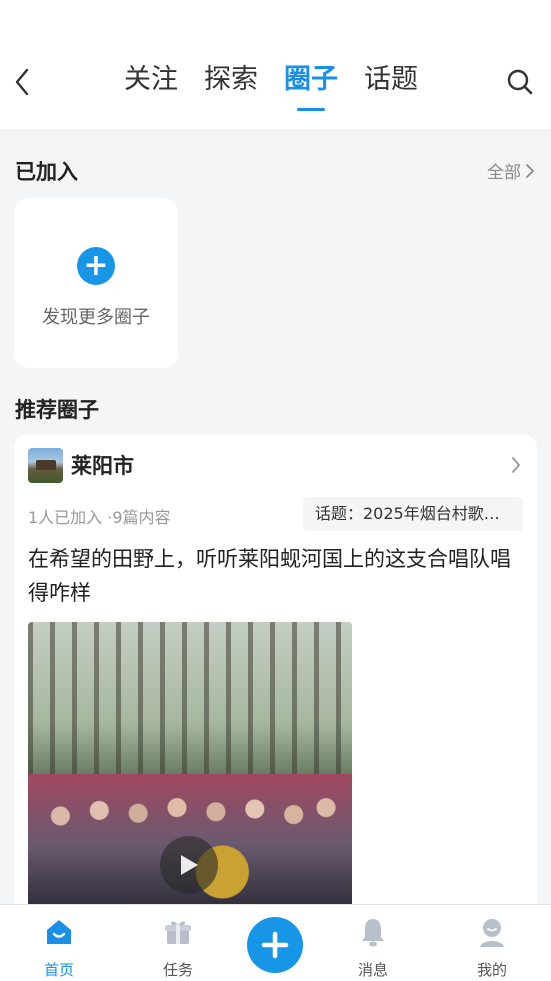  I want to click on see-all-label: 全部, so click(504, 173).